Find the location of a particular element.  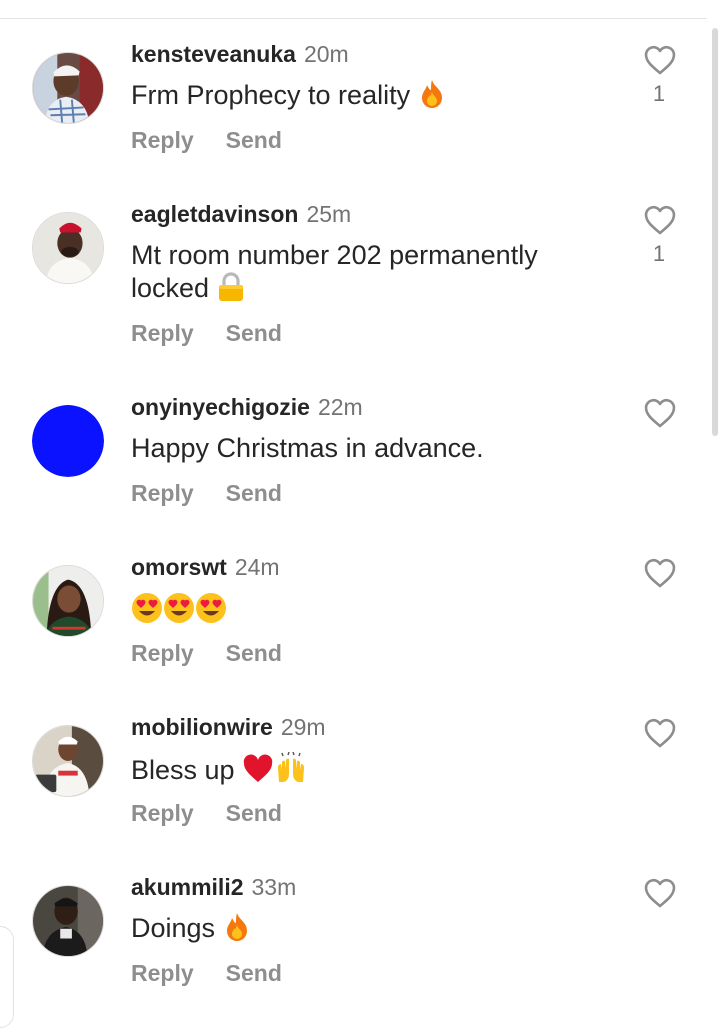

username: omorswt is located at coordinates (179, 567).